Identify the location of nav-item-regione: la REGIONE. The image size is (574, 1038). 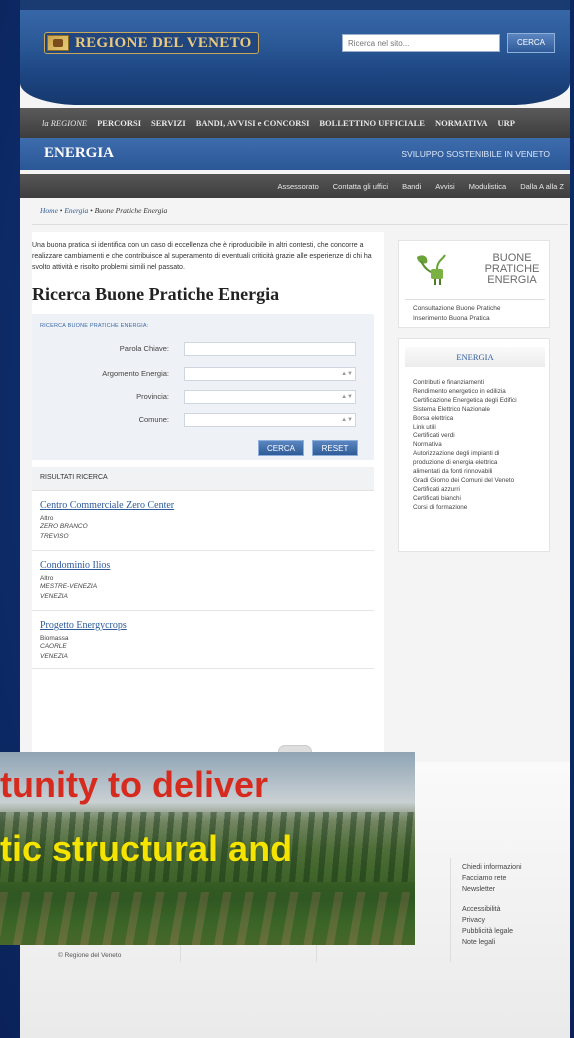
(64, 123).